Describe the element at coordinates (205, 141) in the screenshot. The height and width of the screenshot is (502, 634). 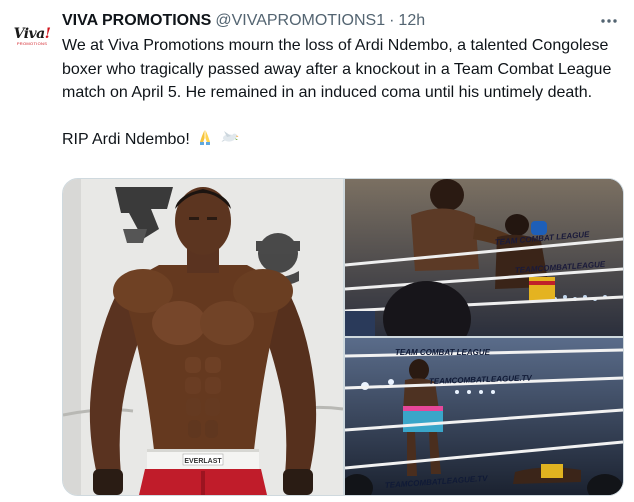
I see `folded-hands-emoji` at that location.